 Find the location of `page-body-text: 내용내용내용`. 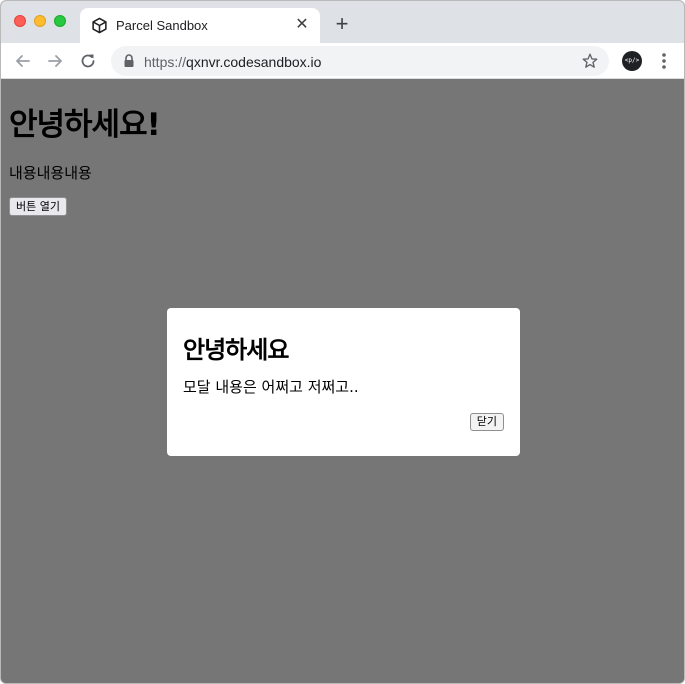

page-body-text: 내용내용내용 is located at coordinates (50, 173).